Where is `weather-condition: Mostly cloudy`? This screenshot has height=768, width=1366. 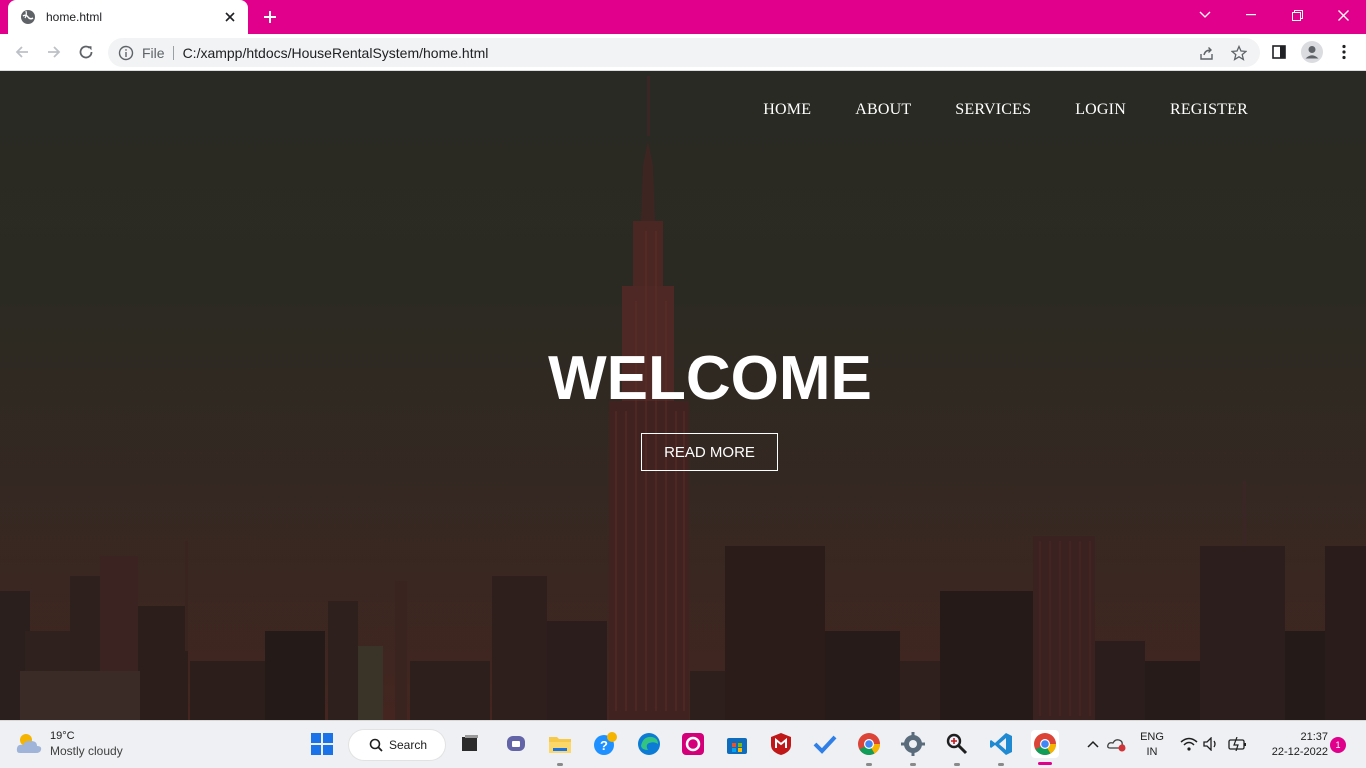 weather-condition: Mostly cloudy is located at coordinates (86, 751).